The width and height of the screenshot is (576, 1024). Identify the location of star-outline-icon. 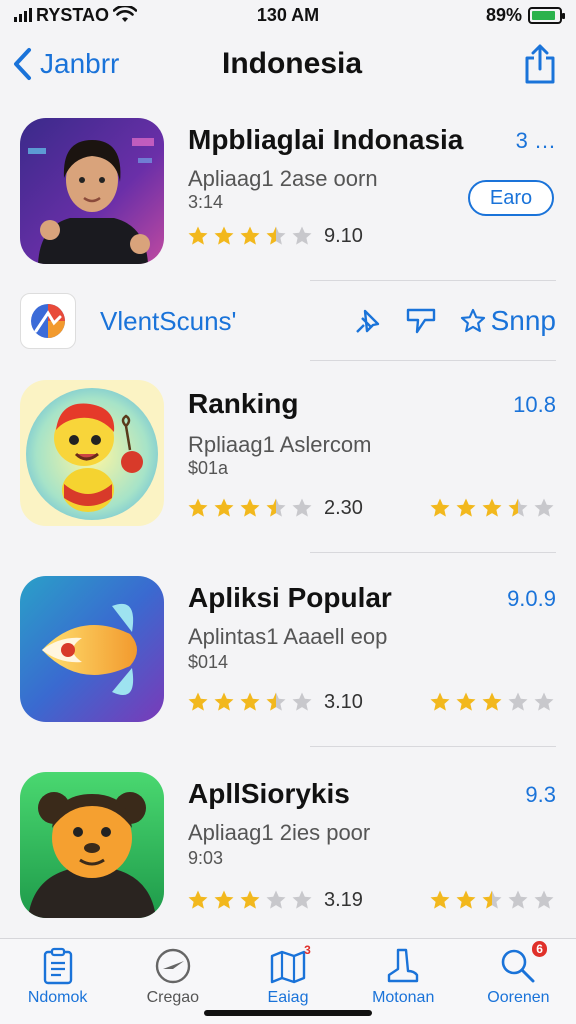
(472, 320).